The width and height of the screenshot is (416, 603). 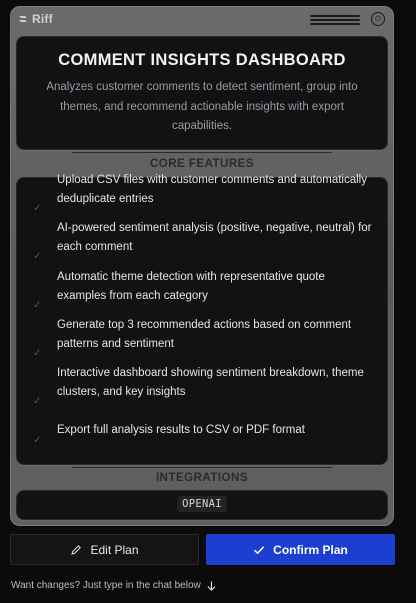 What do you see at coordinates (378, 19) in the screenshot?
I see `power-icon: ⏻` at bounding box center [378, 19].